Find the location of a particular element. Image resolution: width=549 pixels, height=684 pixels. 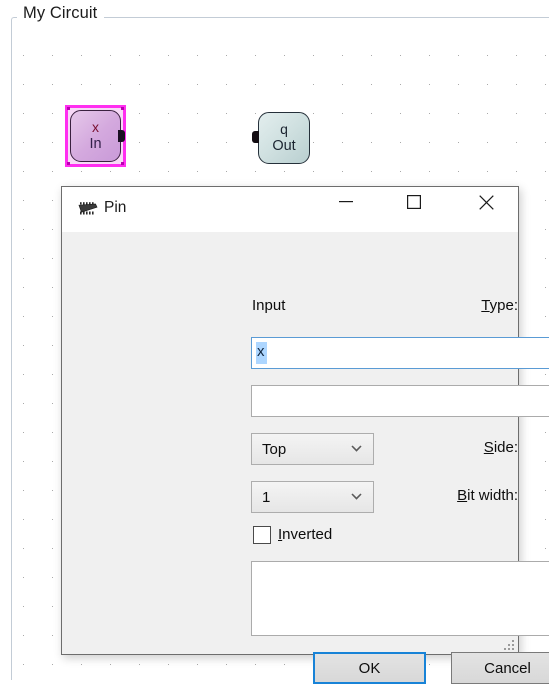

side-value: Top is located at coordinates (274, 449).